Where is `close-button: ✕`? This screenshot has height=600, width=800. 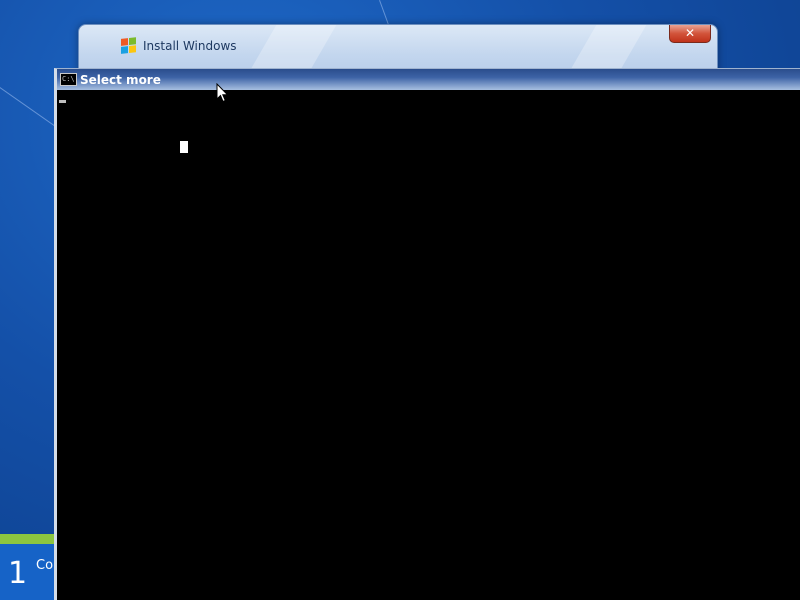
close-button: ✕ is located at coordinates (690, 34).